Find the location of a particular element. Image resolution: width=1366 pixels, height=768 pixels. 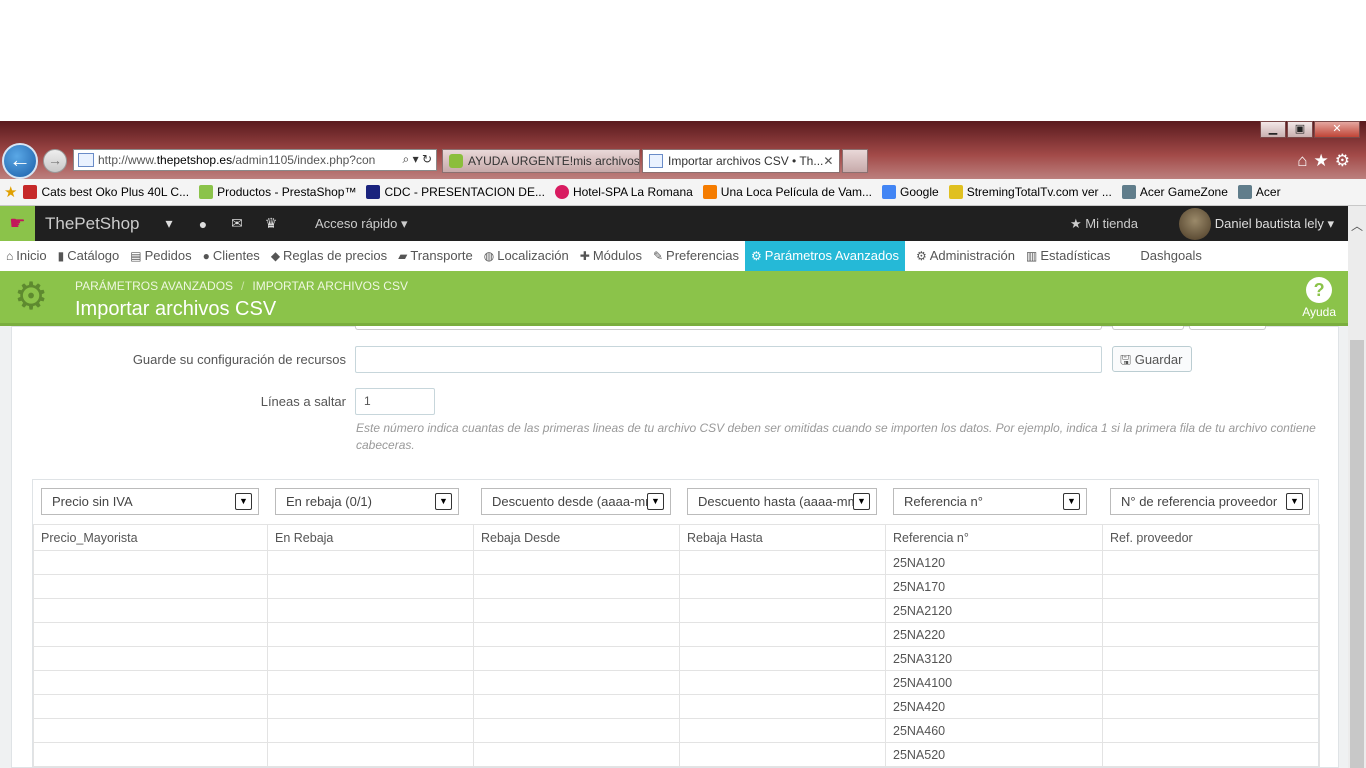

menu-label: Administración is located at coordinates (972, 255).